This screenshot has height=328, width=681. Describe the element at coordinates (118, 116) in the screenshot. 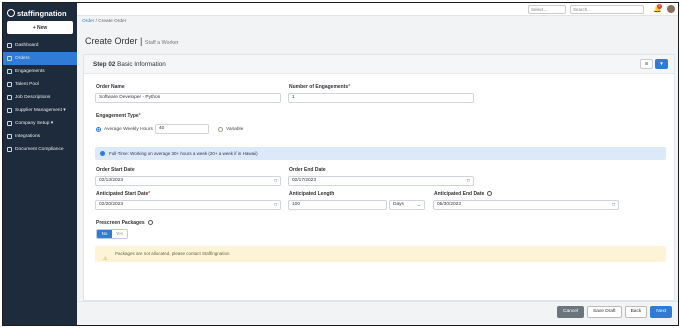

I see `engagement-type-label: Engagement Type*` at that location.